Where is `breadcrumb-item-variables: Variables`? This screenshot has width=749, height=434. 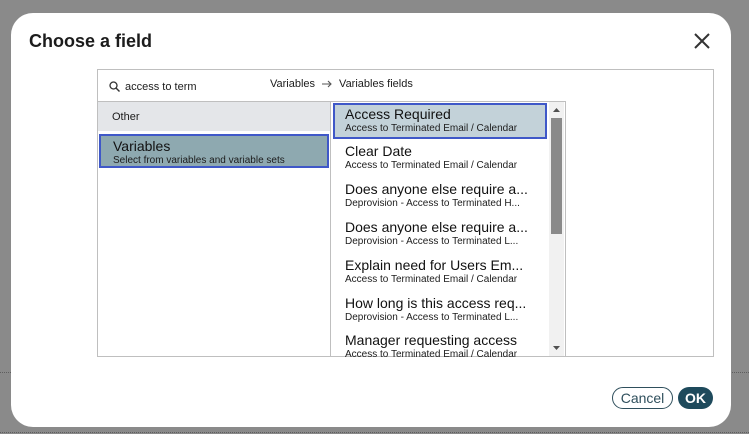 breadcrumb-item-variables: Variables is located at coordinates (292, 84).